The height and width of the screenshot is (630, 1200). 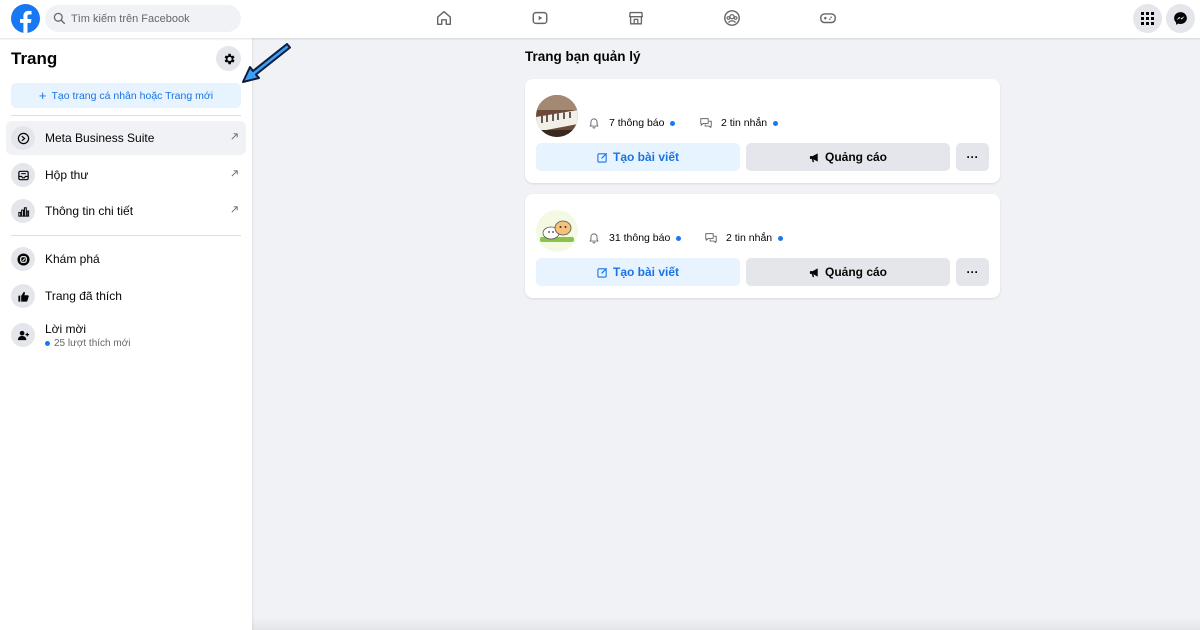 I want to click on create-page-button: + Tạo trang cá nhân hoặc Trang mới, so click(x=126, y=95).